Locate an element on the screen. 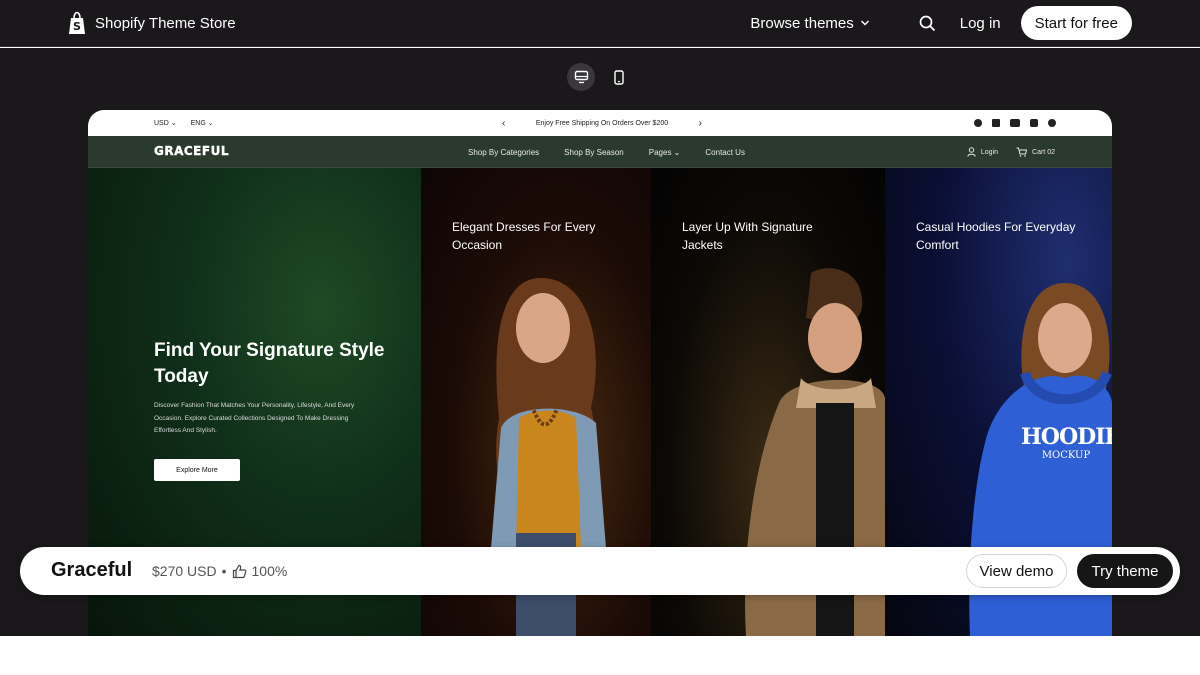 Image resolution: width=1200 pixels, height=675 pixels. announcement-text: Enjoy Free Shipping On Orders Over $200 is located at coordinates (602, 123).